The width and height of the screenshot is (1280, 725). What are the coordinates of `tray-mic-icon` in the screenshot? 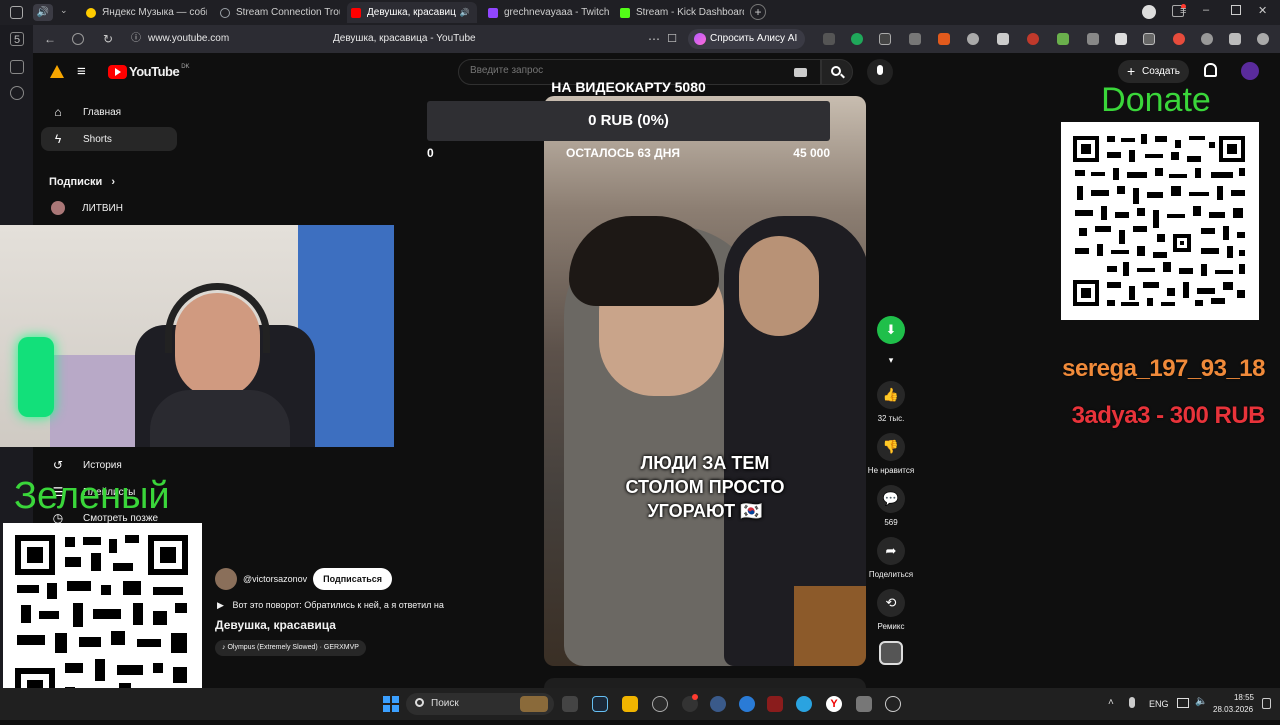 It's located at (1132, 702).